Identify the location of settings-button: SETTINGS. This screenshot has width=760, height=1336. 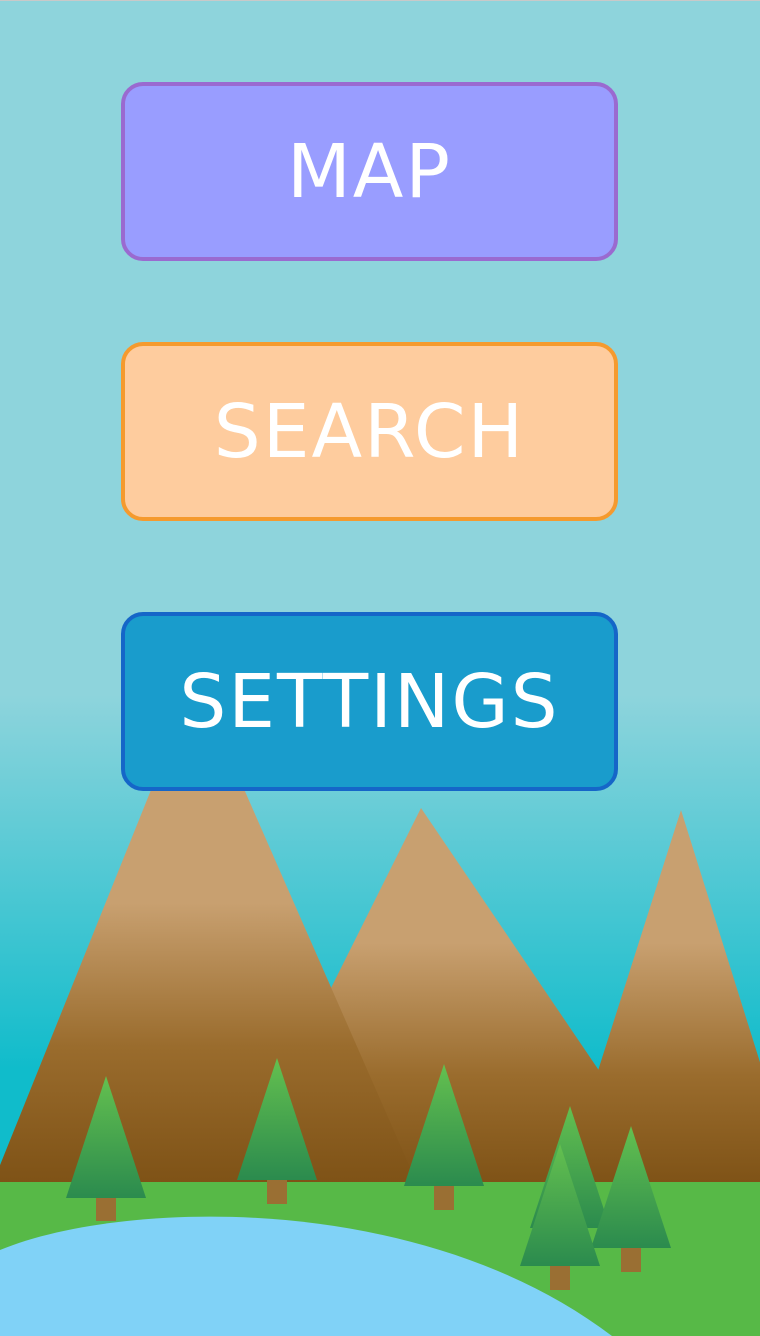
(369, 701).